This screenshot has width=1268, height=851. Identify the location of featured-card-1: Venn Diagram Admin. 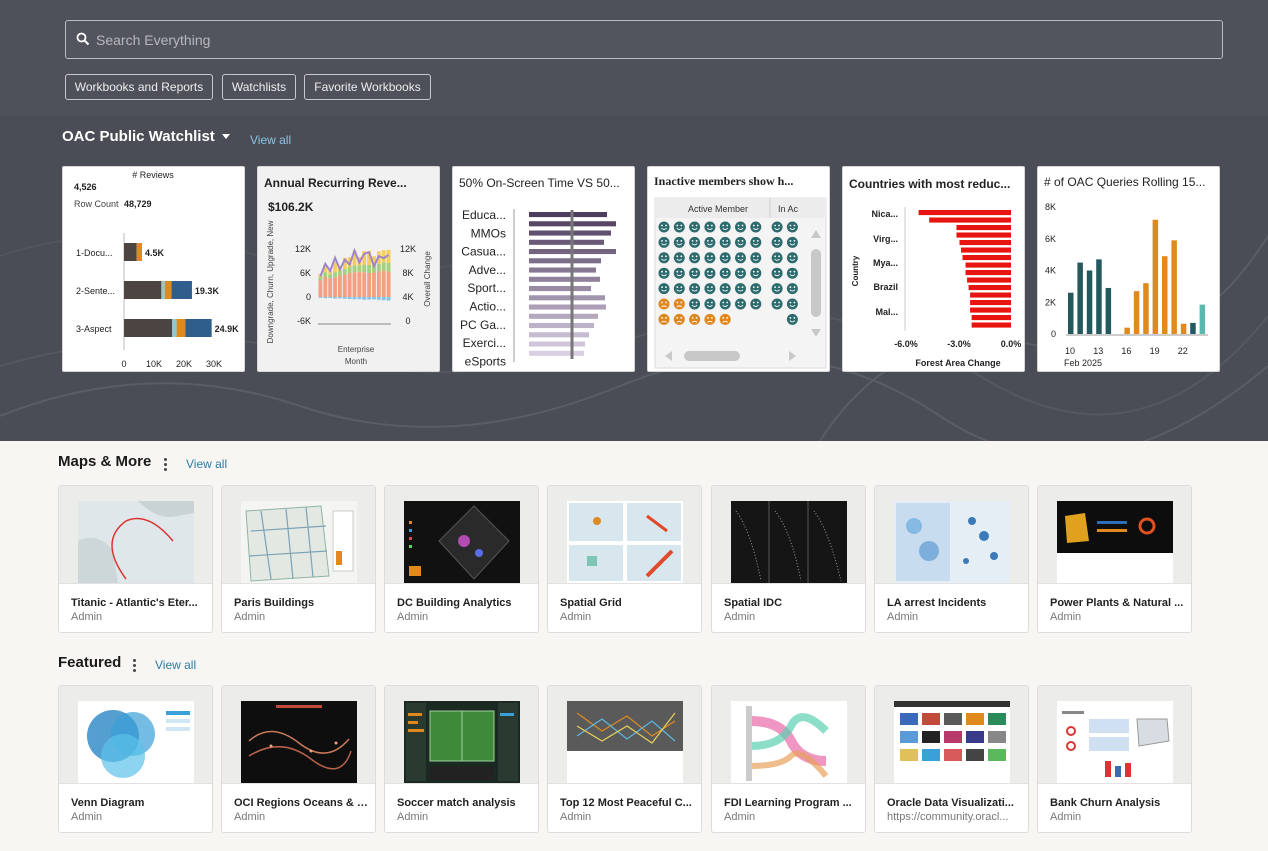
(135, 759).